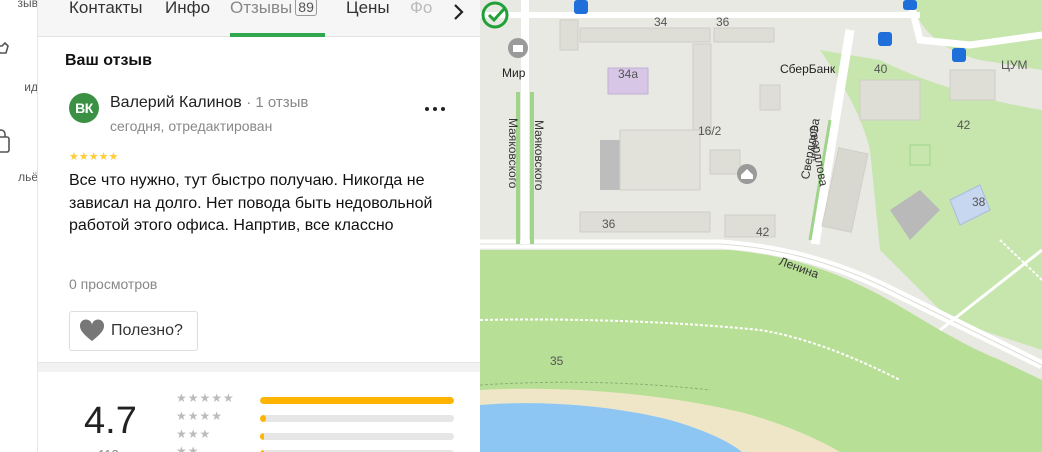 The width and height of the screenshot is (1042, 452). What do you see at coordinates (710, 131) in the screenshot?
I see `house-number: 16/2` at bounding box center [710, 131].